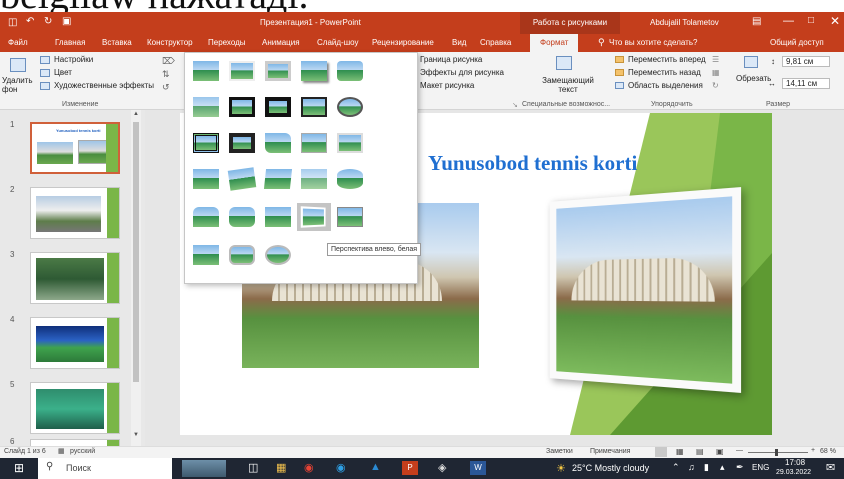 The height and width of the screenshot is (479, 844). I want to click on spellcheck-icon: ▦, so click(61, 451).